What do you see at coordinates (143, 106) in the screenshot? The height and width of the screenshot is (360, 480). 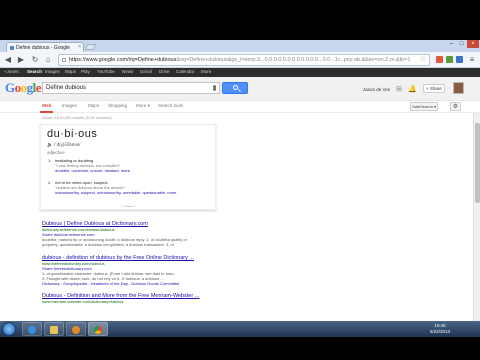 I see `tab-more: More ▾` at bounding box center [143, 106].